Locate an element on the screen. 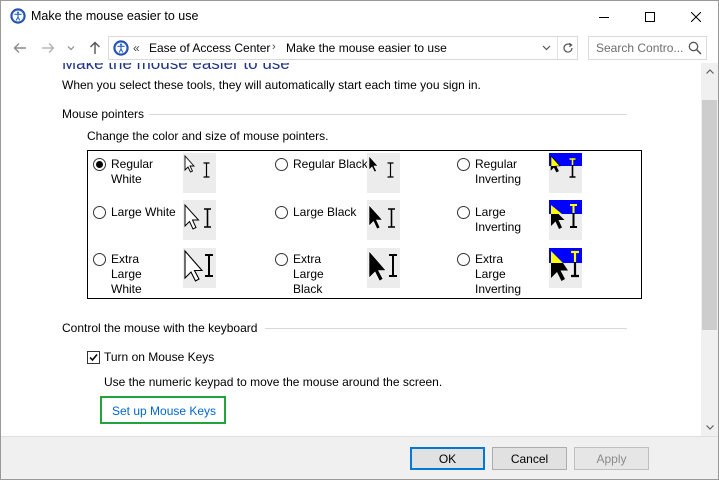 The width and height of the screenshot is (719, 480). preview-regular-inverting is located at coordinates (565, 173).